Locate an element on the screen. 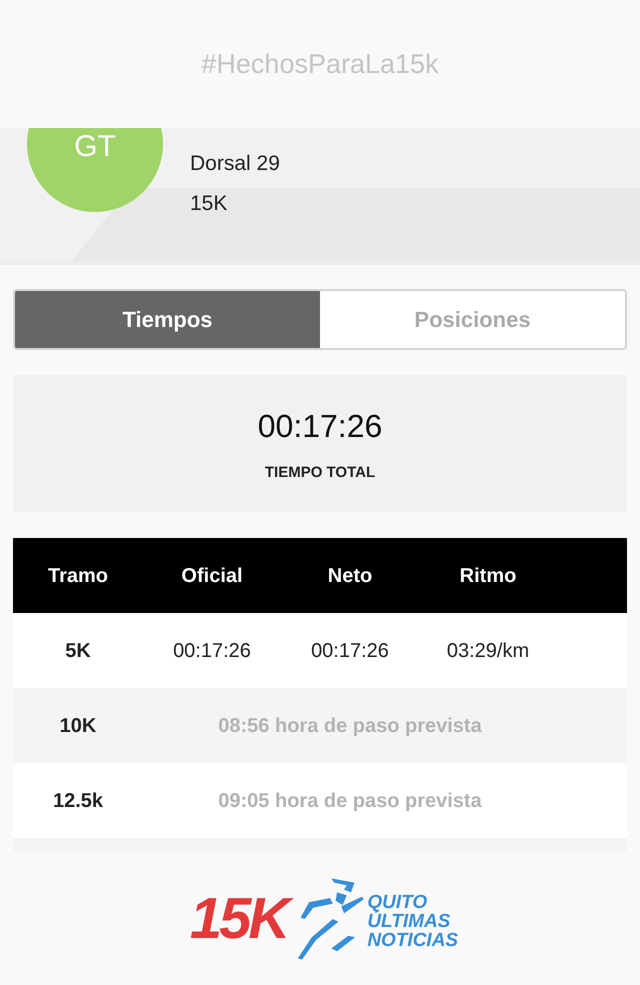  table-cell-text: 5K is located at coordinates (78, 651).